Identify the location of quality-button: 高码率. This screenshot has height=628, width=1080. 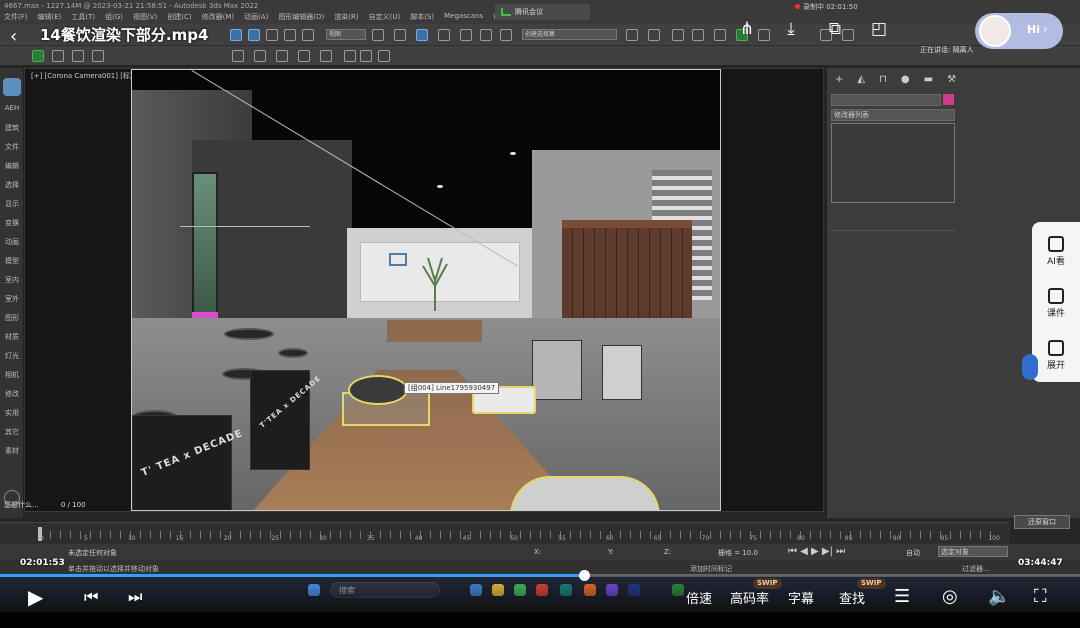
(749, 597).